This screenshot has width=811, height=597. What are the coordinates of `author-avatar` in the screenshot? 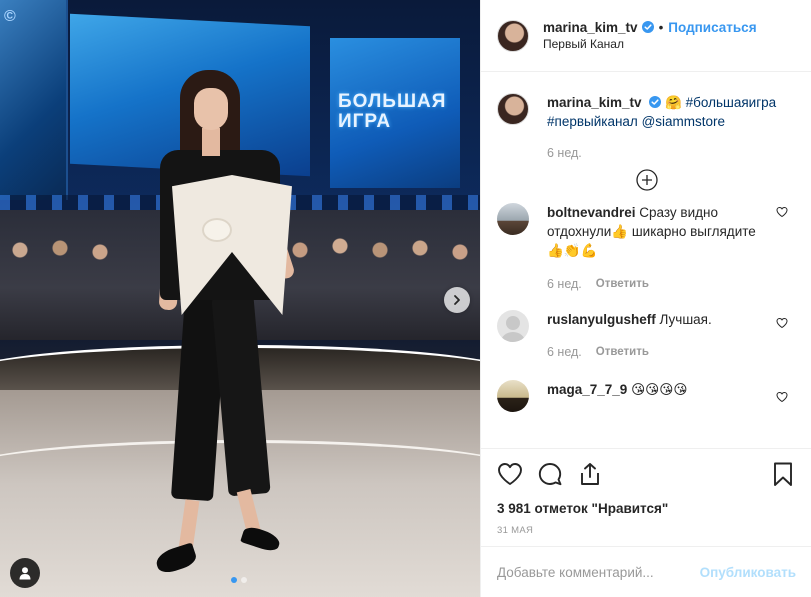 It's located at (513, 35).